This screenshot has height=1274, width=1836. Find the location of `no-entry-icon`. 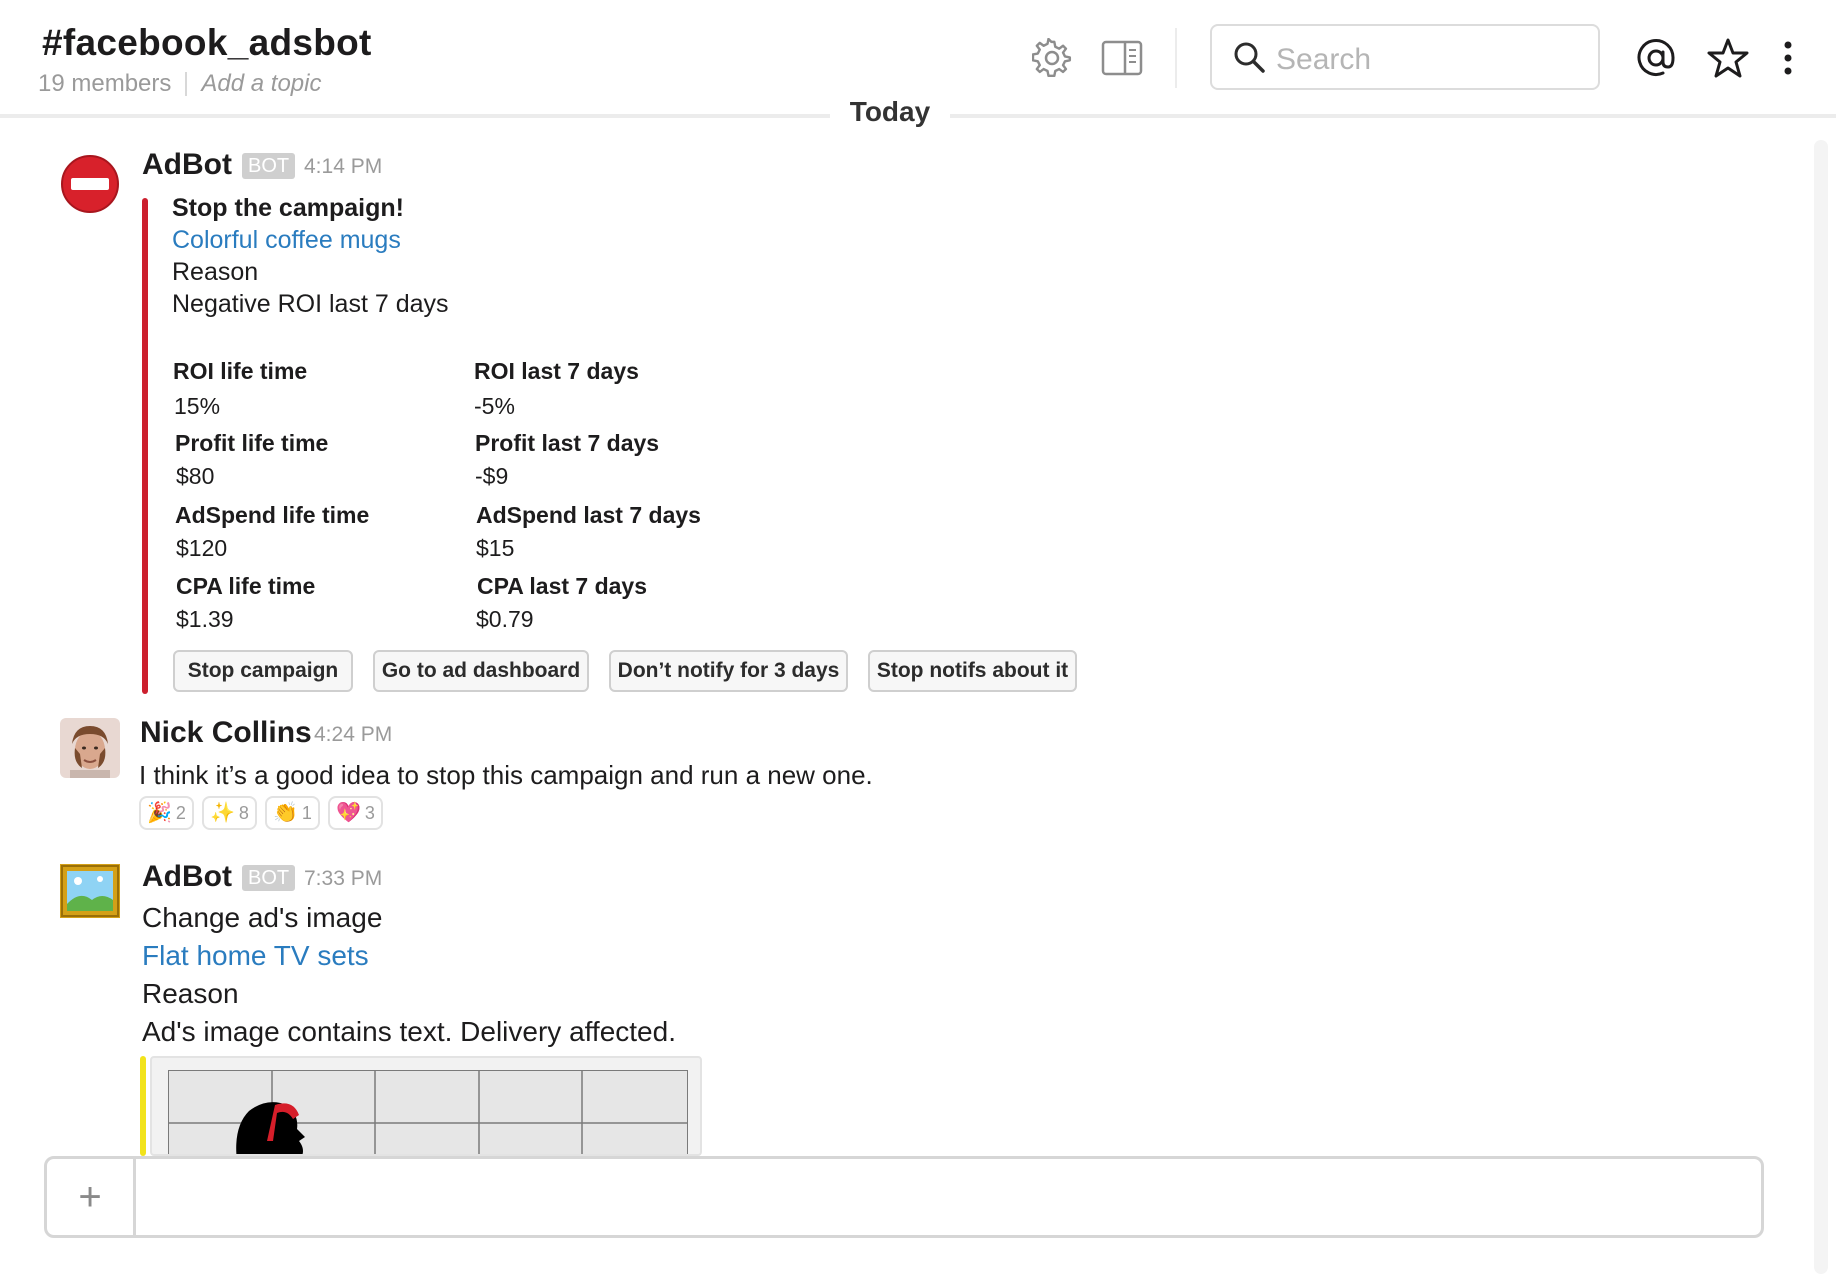

no-entry-icon is located at coordinates (90, 184).